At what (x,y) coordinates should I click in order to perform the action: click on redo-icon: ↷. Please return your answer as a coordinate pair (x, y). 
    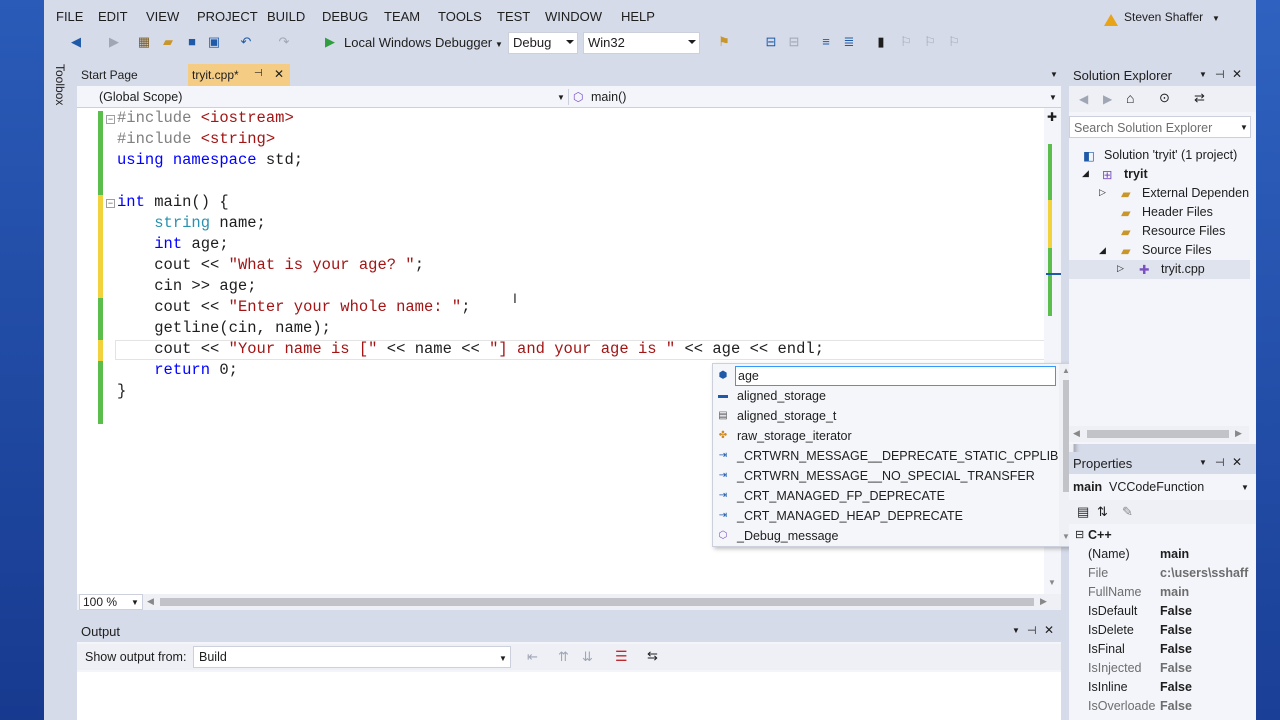
    Looking at the image, I should click on (284, 42).